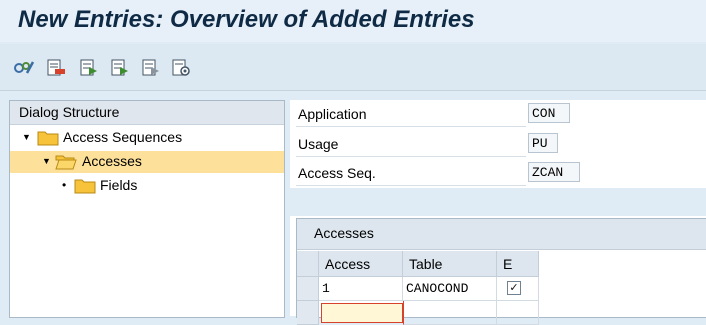  Describe the element at coordinates (361, 289) in the screenshot. I see `table-cell-access: 1` at that location.